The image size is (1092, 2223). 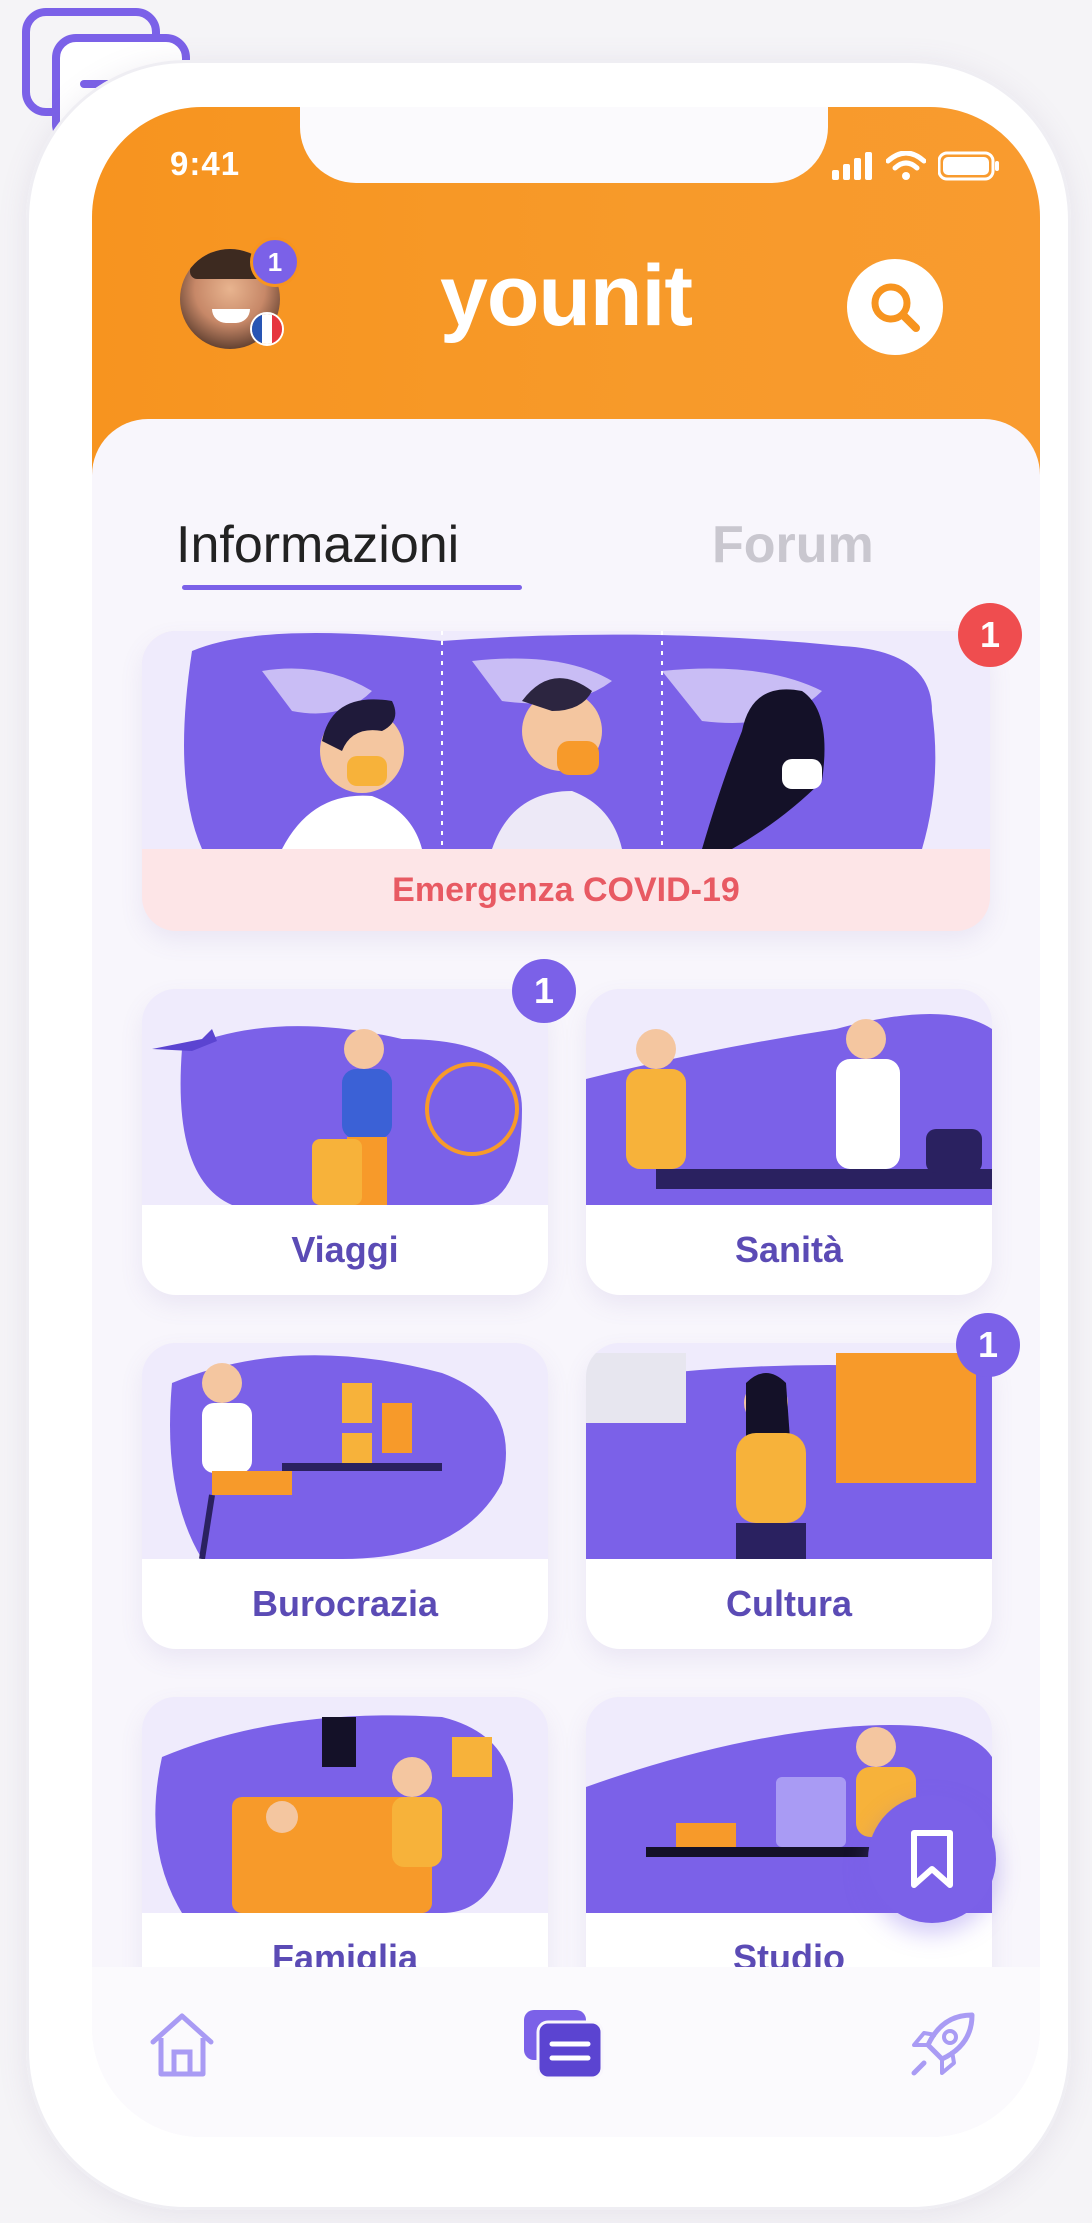 I want to click on cards-icon, so click(x=564, y=2045).